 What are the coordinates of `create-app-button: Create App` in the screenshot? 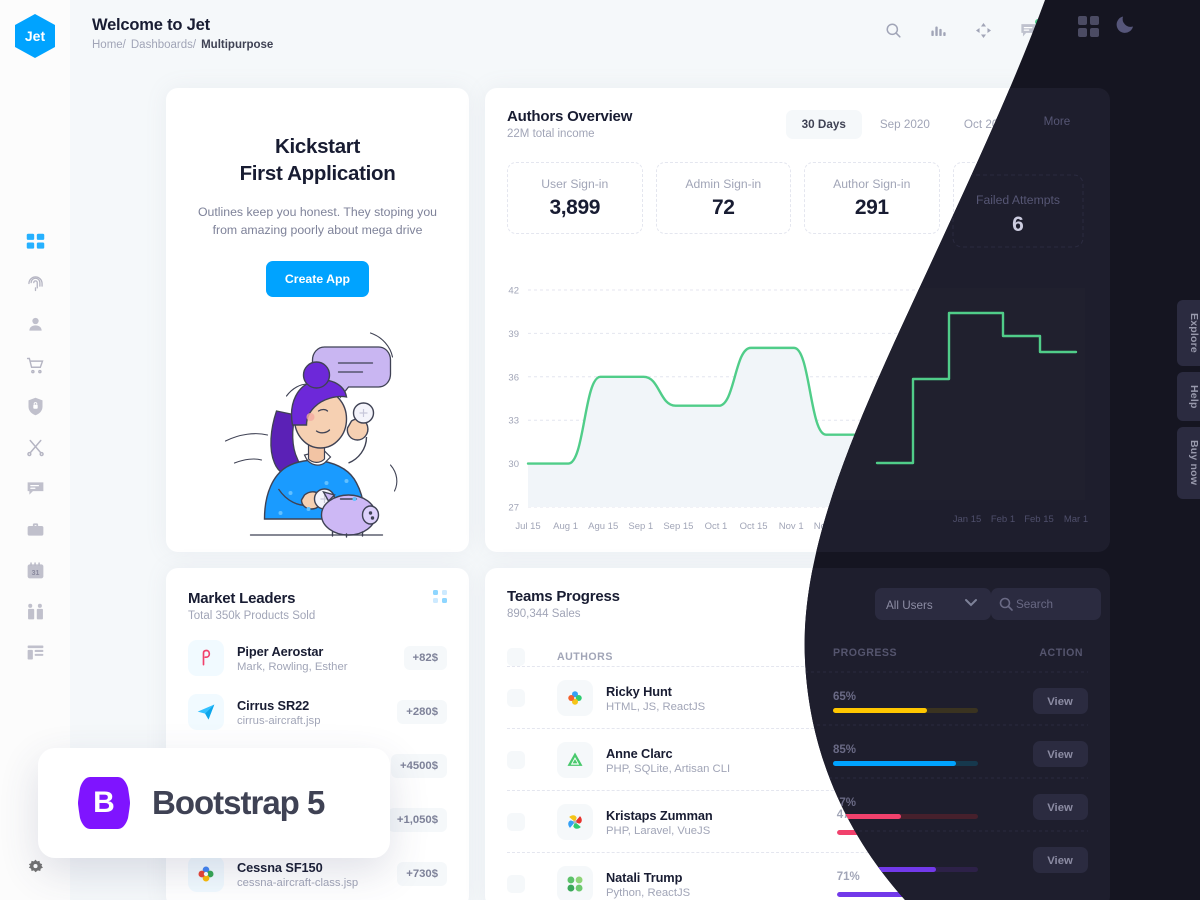 It's located at (317, 279).